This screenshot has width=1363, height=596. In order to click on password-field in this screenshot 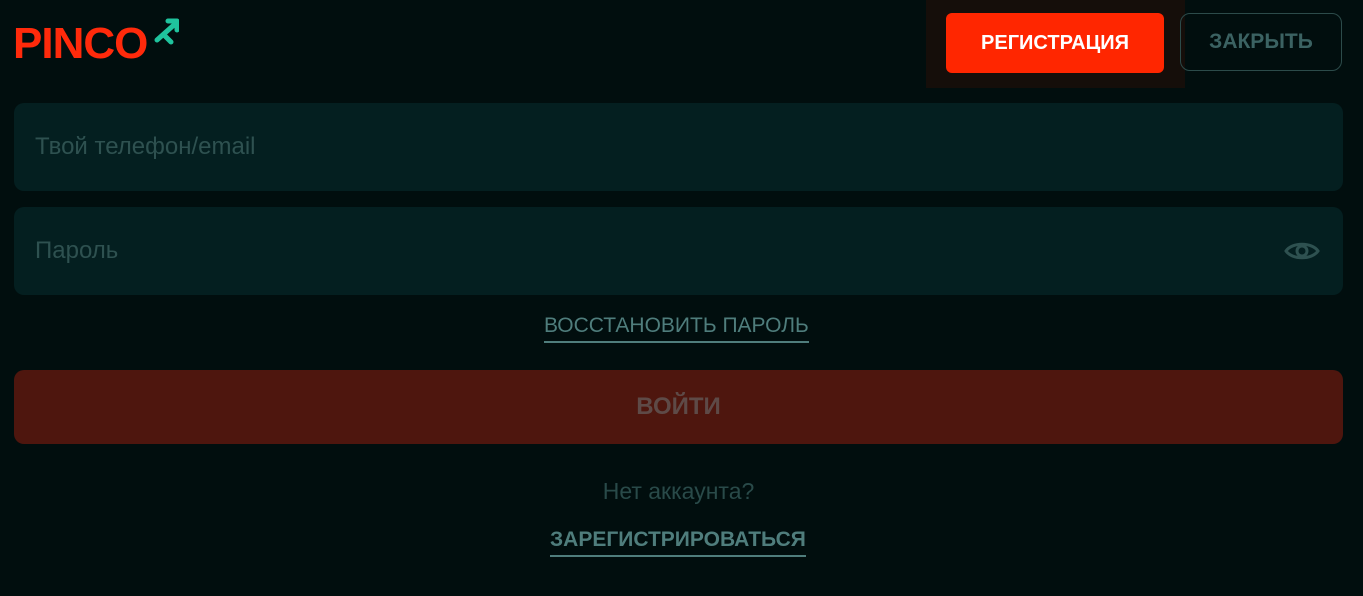, I will do `click(678, 251)`.